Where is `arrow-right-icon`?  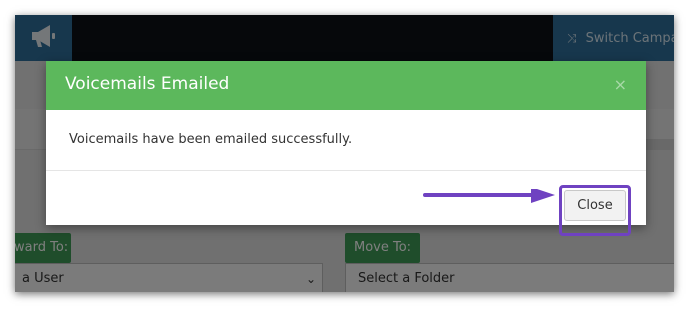
arrow-right-icon is located at coordinates (489, 196).